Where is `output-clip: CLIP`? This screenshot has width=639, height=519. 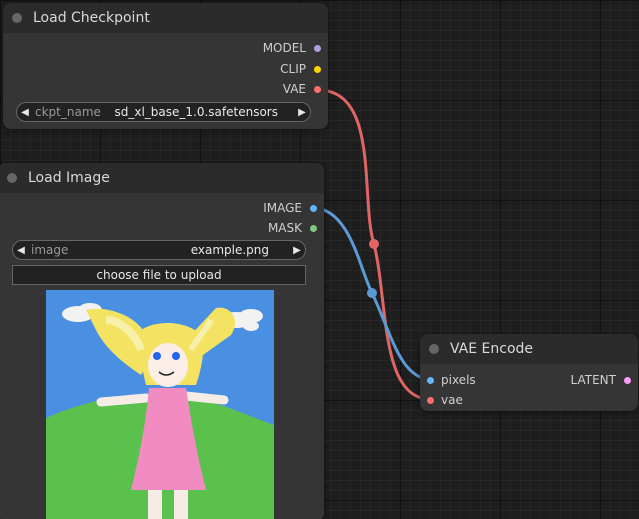 output-clip: CLIP is located at coordinates (304, 69).